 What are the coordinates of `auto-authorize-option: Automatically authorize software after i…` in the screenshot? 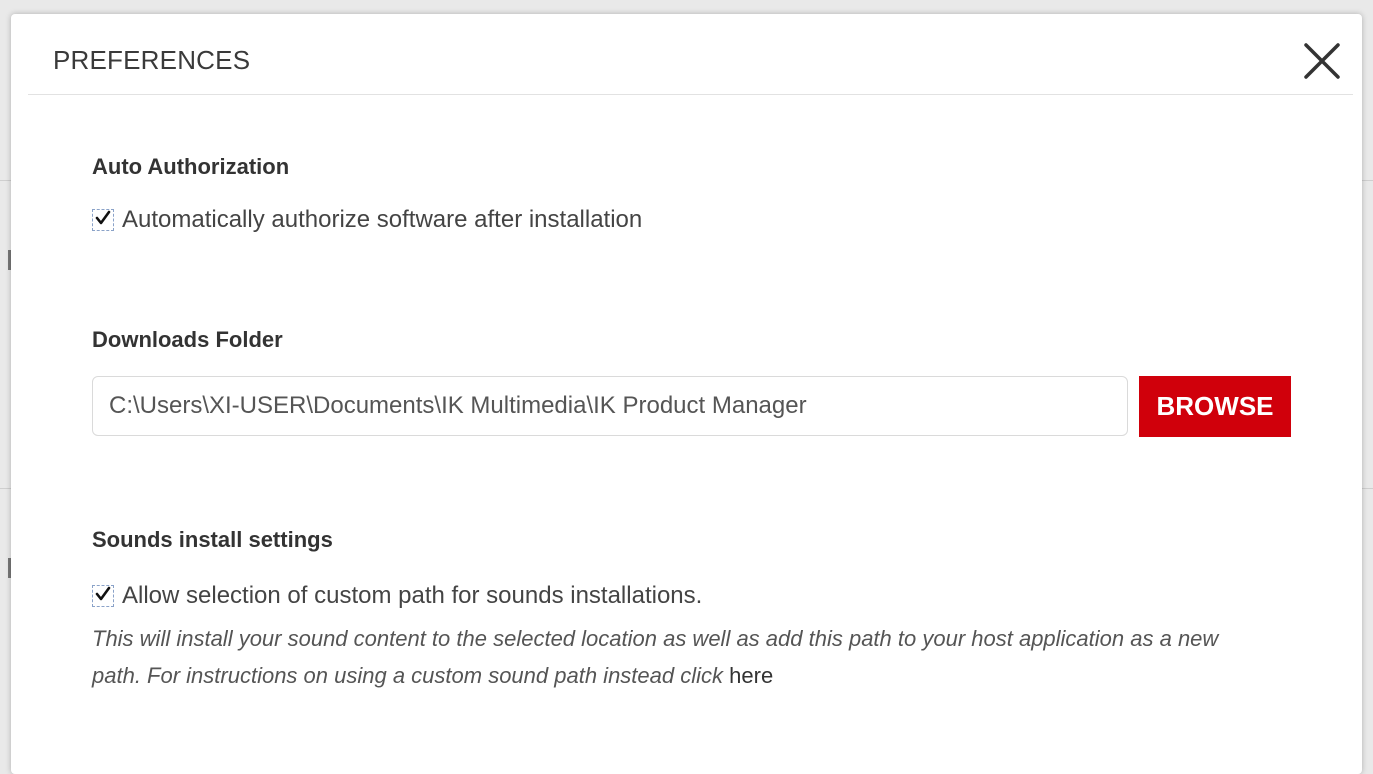 It's located at (367, 220).